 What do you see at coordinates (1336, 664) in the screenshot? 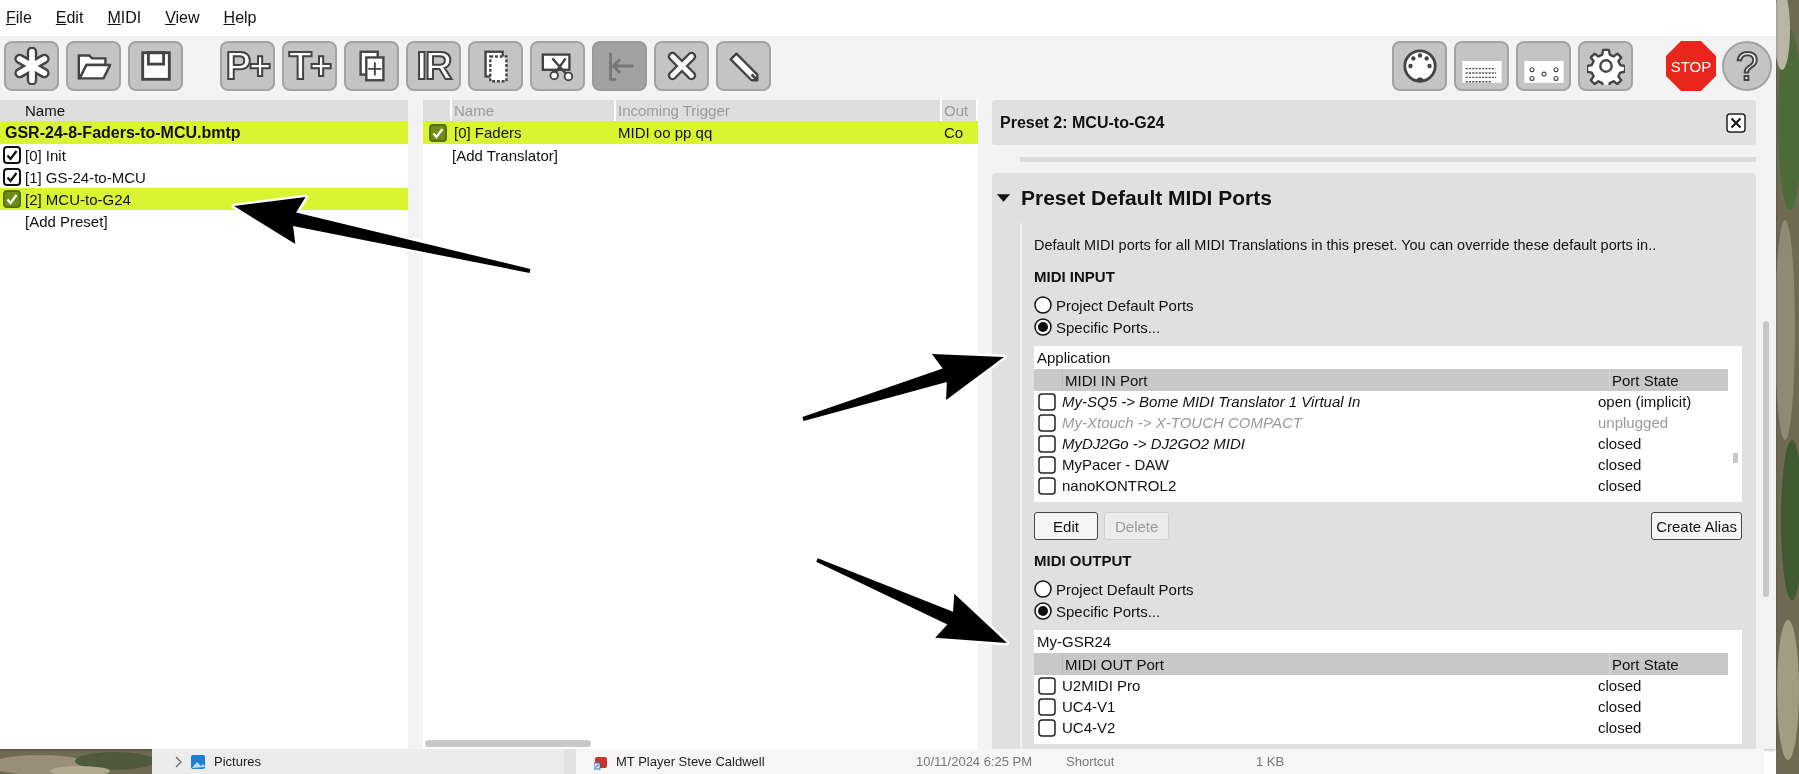
I see `column-header: MIDI OUT Port` at bounding box center [1336, 664].